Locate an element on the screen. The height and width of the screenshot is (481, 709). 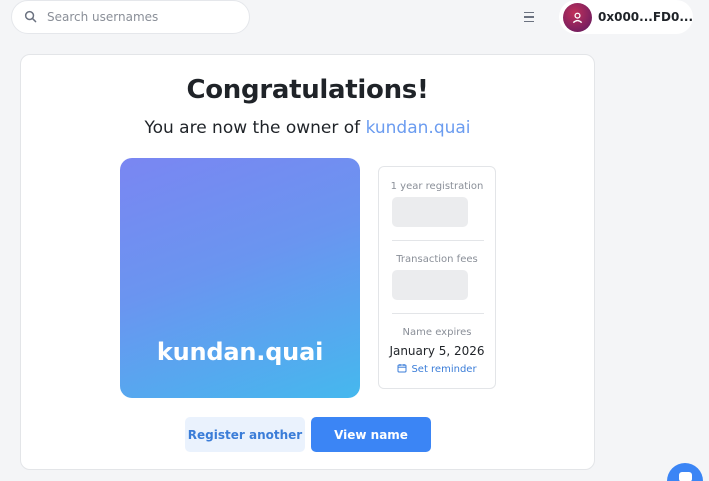
name-tile-label: kundan.quai is located at coordinates (240, 352).